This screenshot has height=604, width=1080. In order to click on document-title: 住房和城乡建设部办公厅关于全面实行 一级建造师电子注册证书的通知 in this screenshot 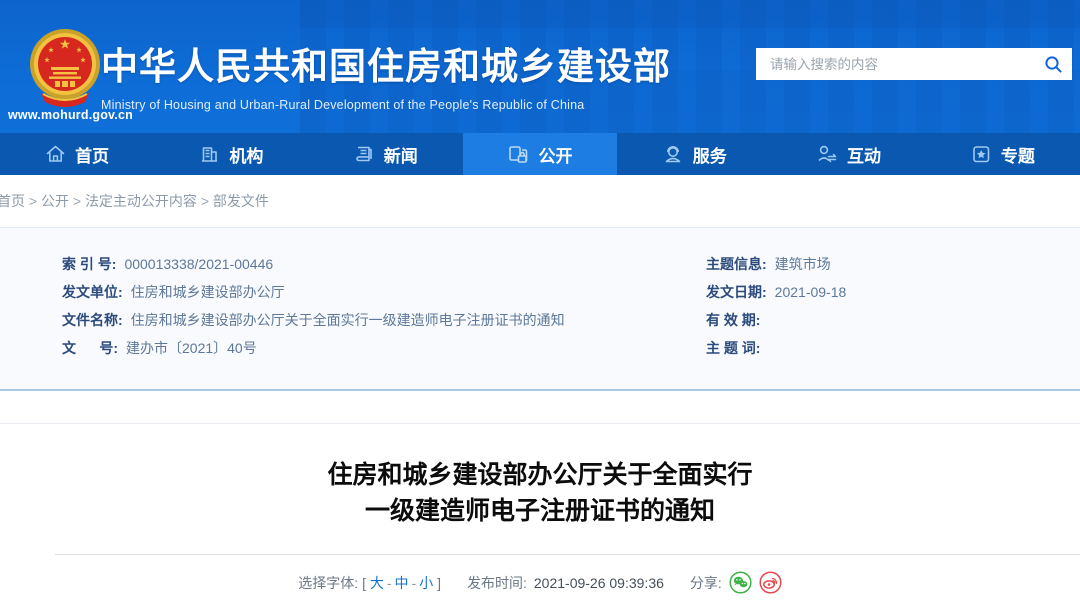, I will do `click(540, 493)`.